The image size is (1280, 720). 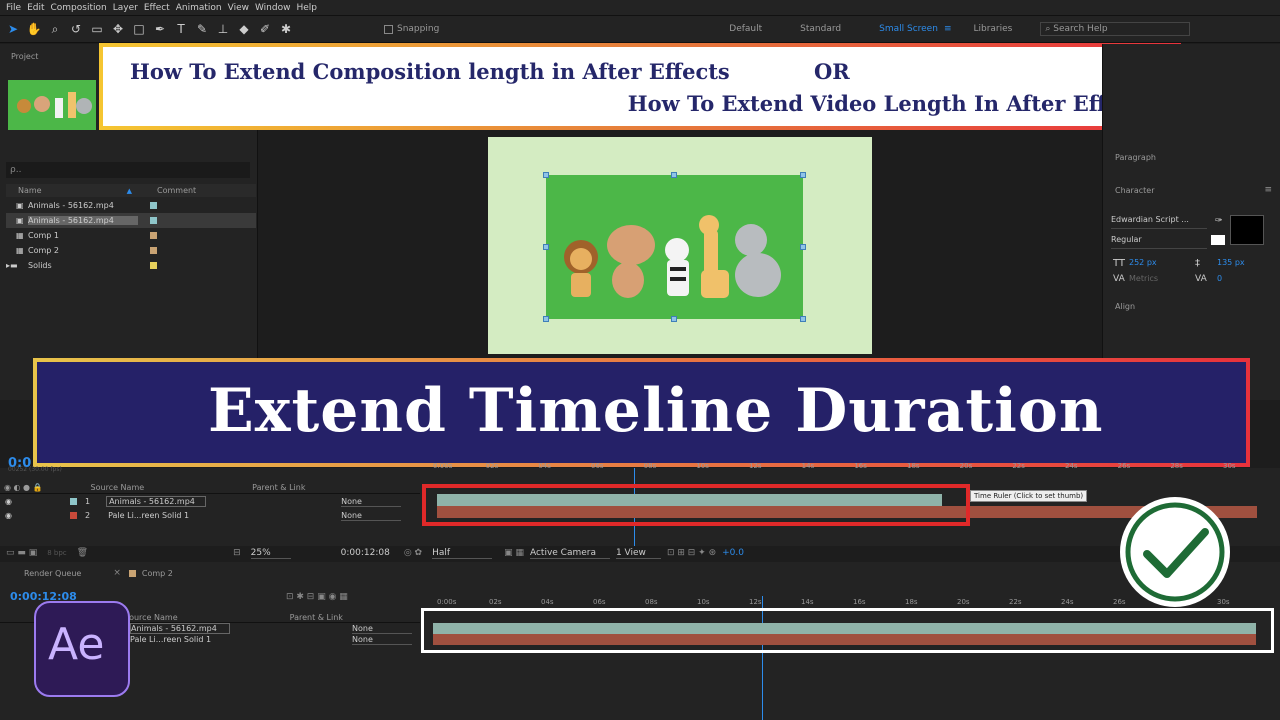 What do you see at coordinates (128, 170) in the screenshot?
I see `project-search-input: ρ..` at bounding box center [128, 170].